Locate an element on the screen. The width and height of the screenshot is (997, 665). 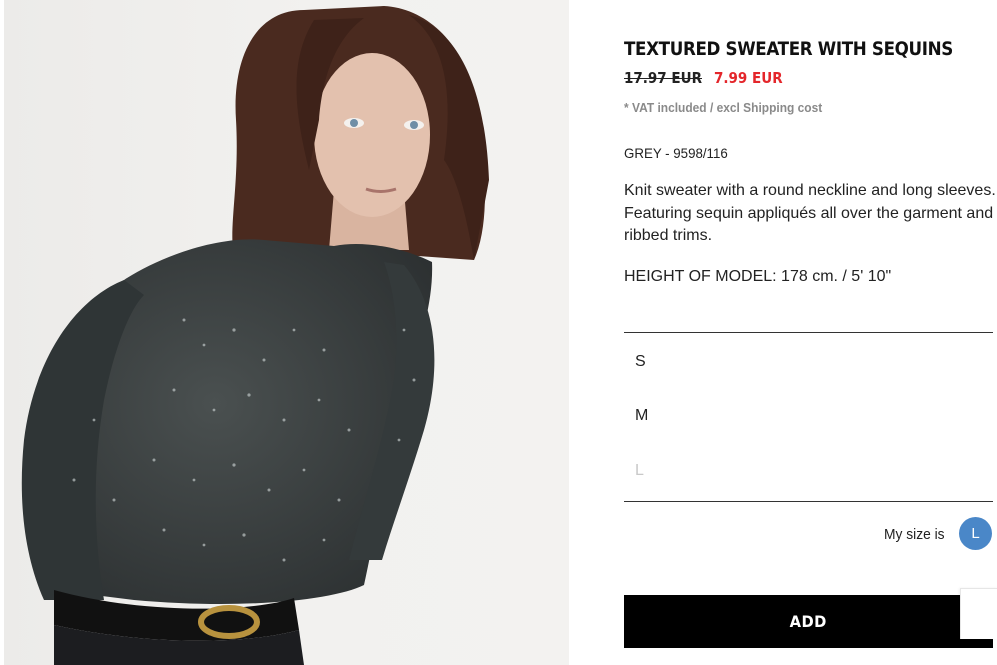
side-tab is located at coordinates (978, 613).